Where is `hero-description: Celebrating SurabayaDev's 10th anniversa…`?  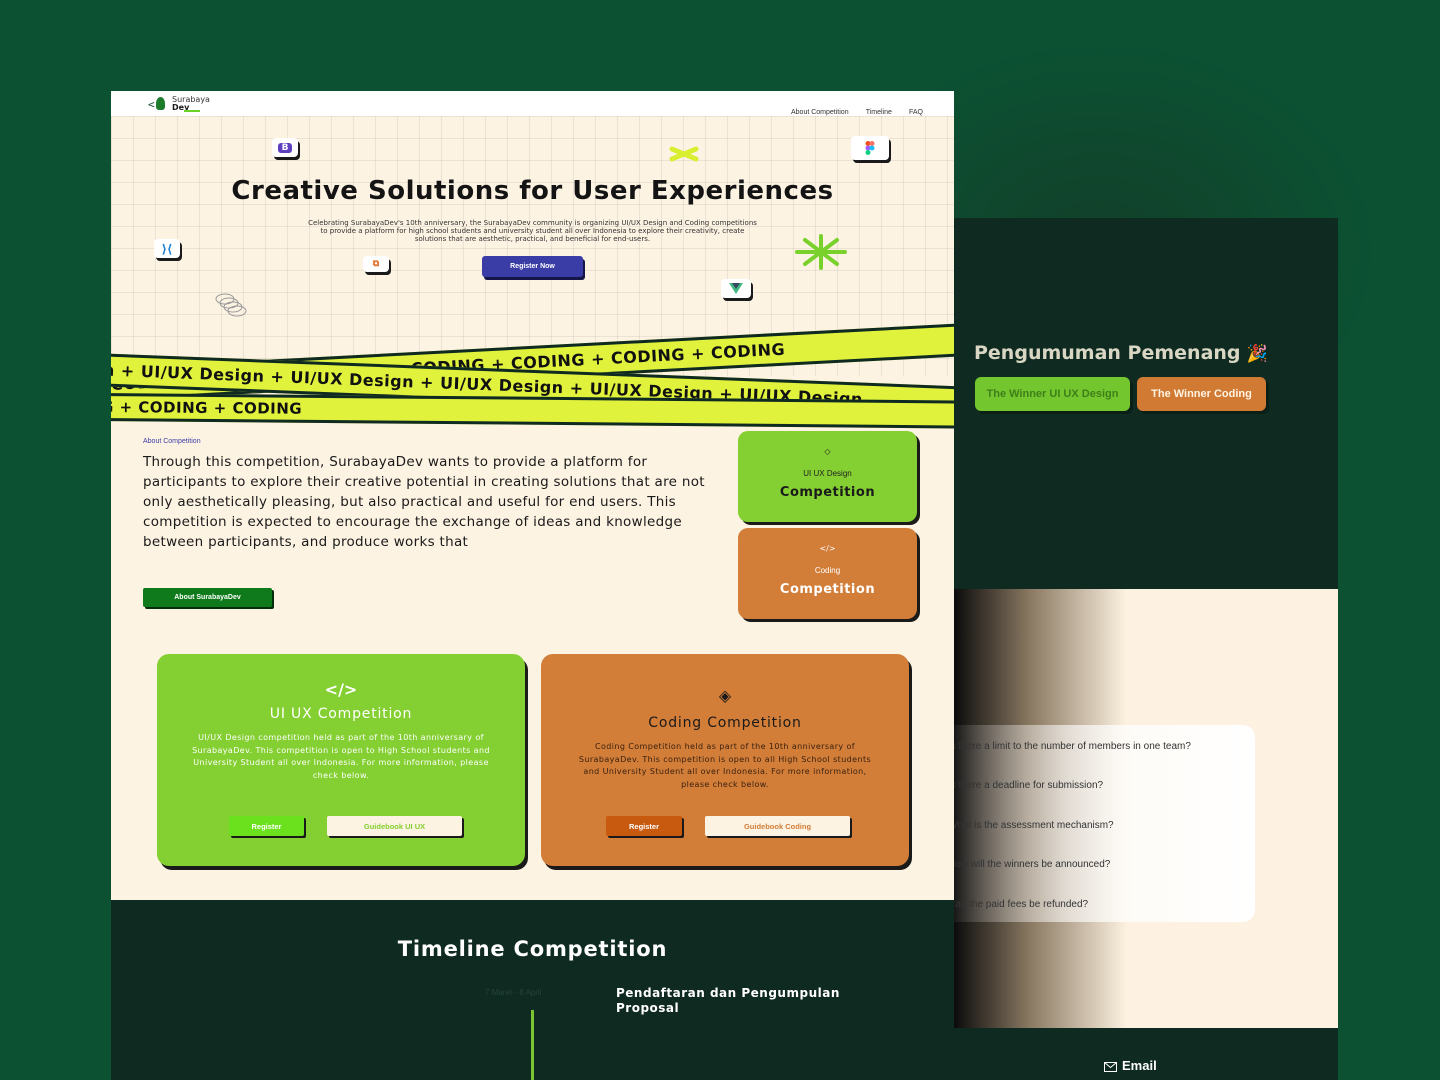
hero-description: Celebrating SurabayaDev's 10th anniversa… is located at coordinates (532, 231).